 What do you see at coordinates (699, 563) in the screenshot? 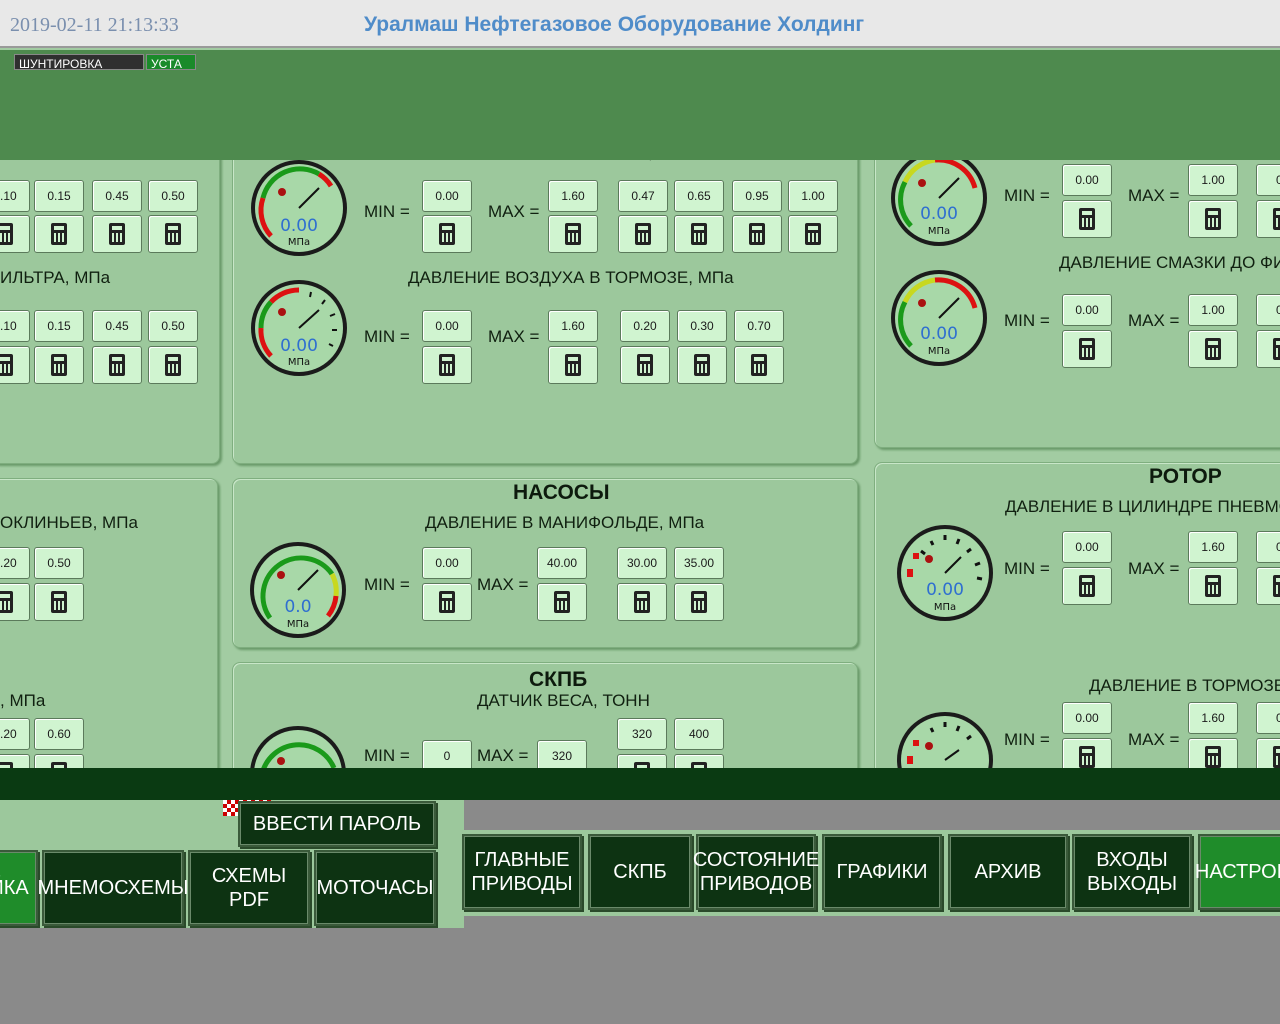
I see `setpoint-field: 35.00` at bounding box center [699, 563].